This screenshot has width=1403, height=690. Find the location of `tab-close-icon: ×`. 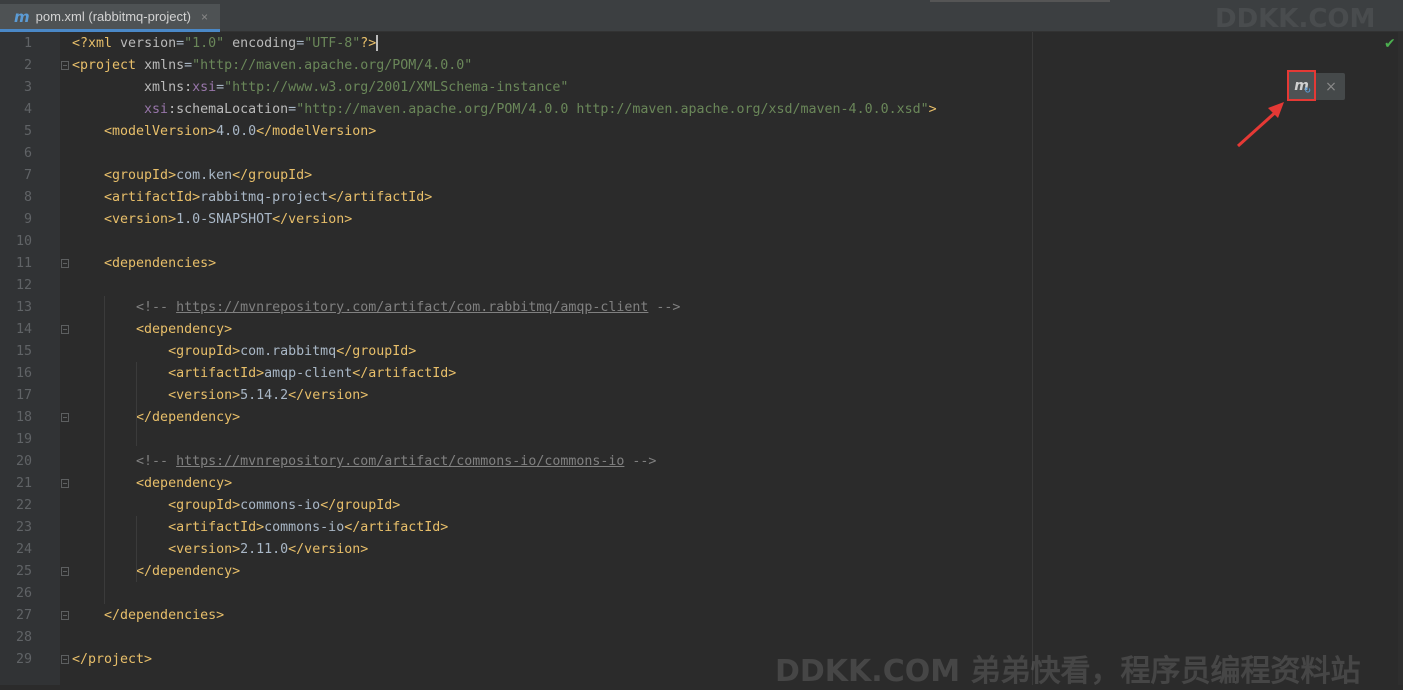

tab-close-icon: × is located at coordinates (204, 17).